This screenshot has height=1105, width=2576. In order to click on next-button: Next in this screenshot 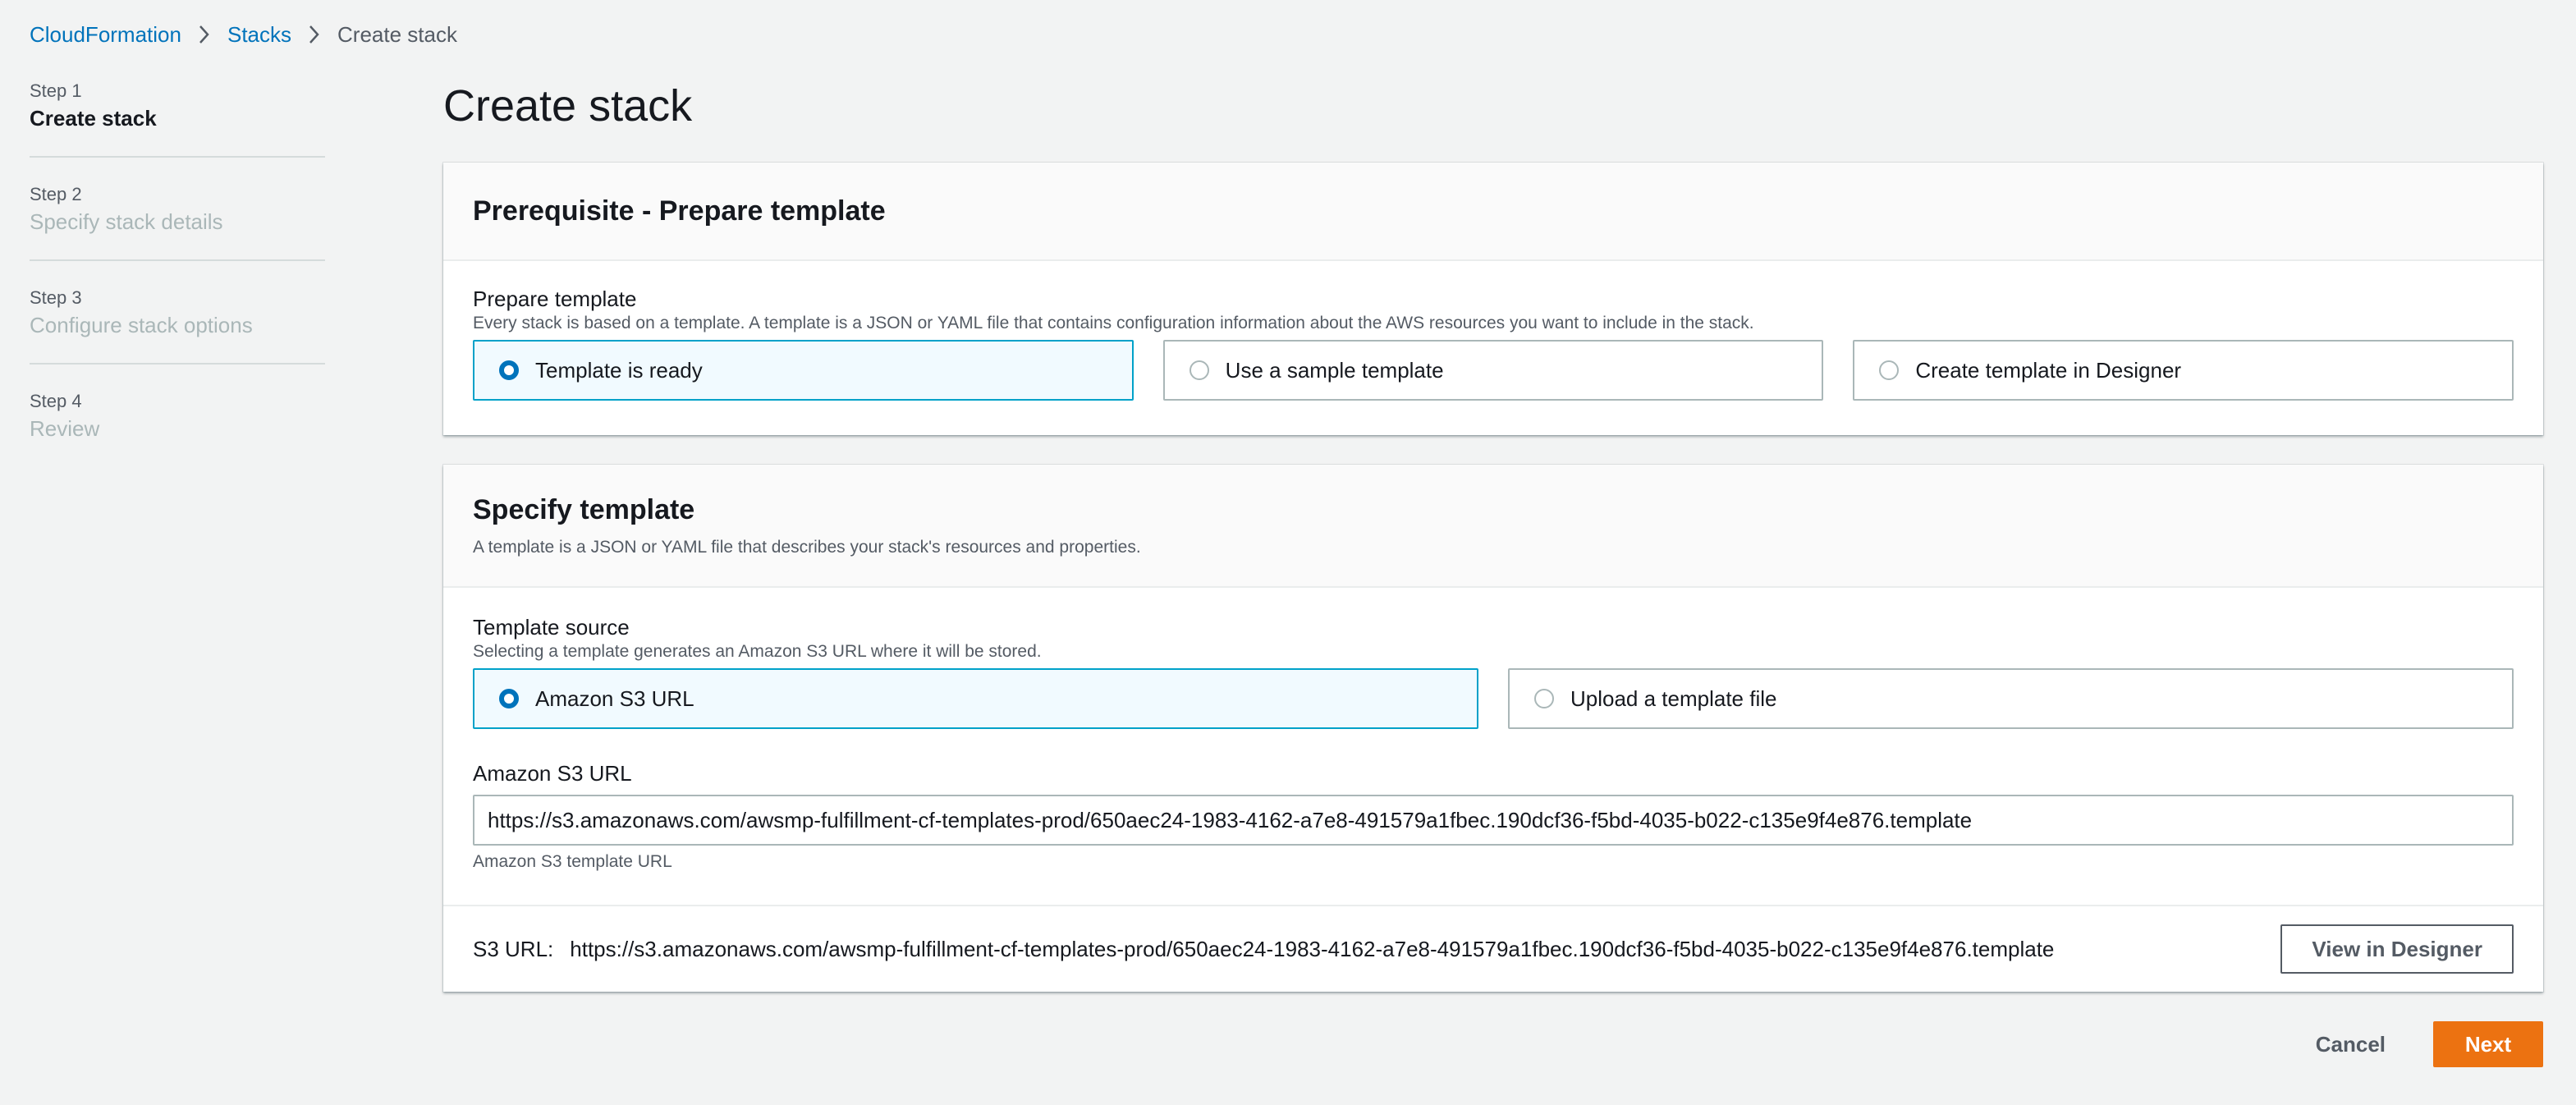, I will do `click(2488, 1044)`.